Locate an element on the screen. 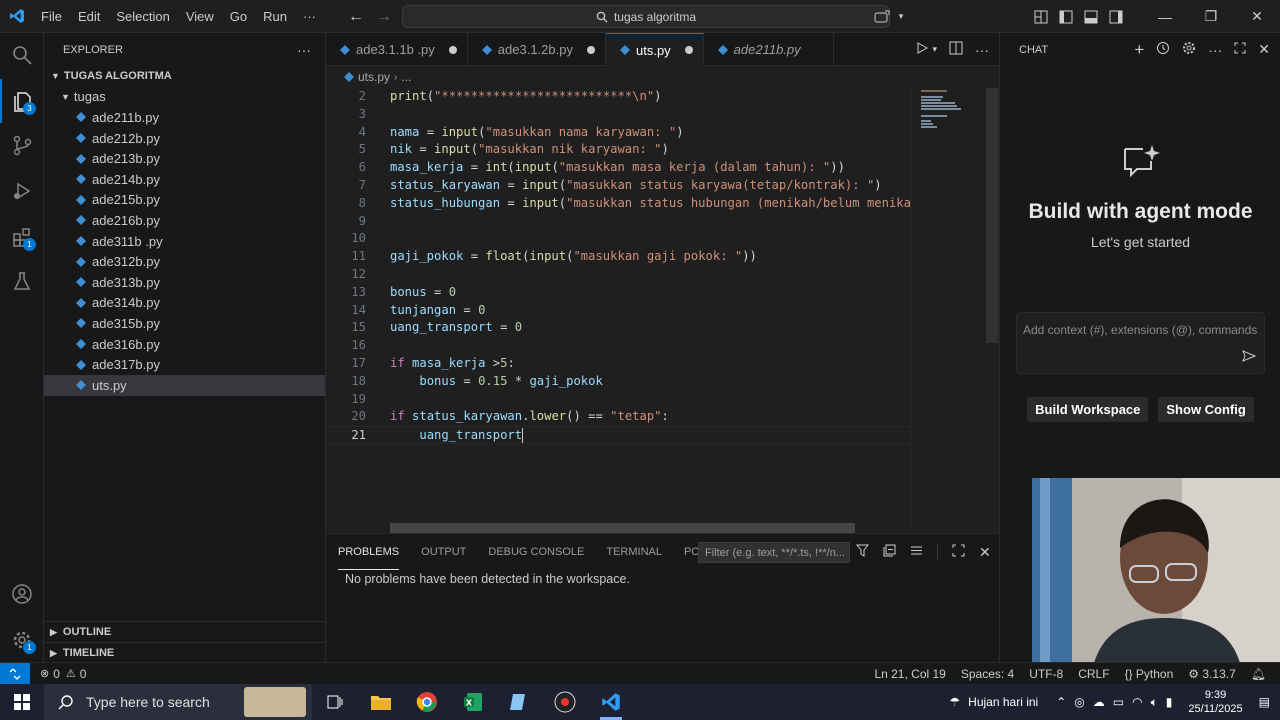  menu-more: ··· is located at coordinates (309, 16).